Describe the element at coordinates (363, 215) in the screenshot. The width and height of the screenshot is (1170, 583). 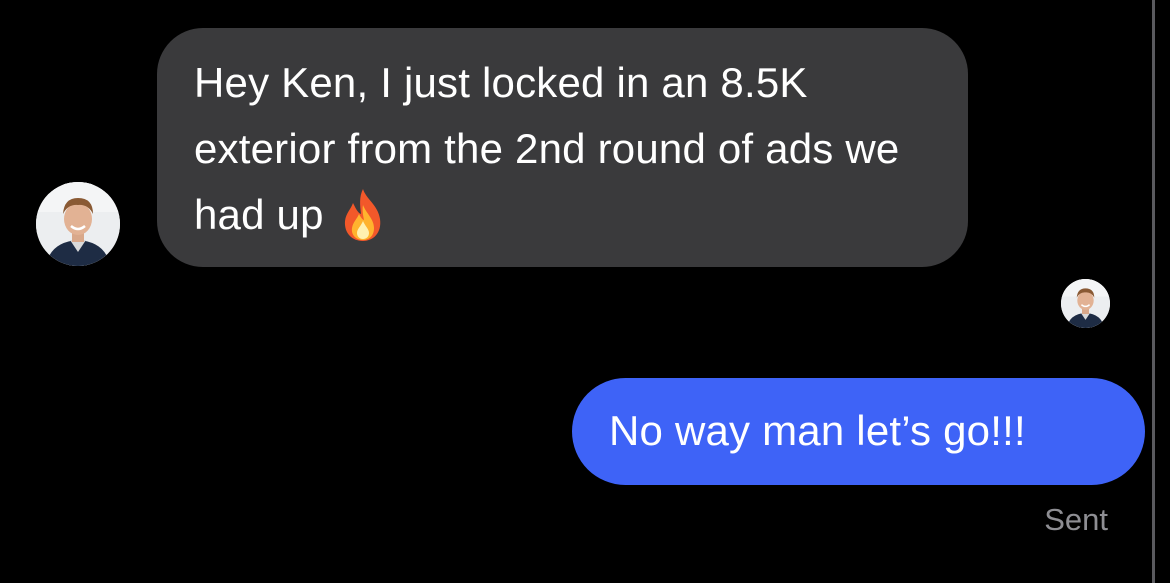
I see `fire-icon` at that location.